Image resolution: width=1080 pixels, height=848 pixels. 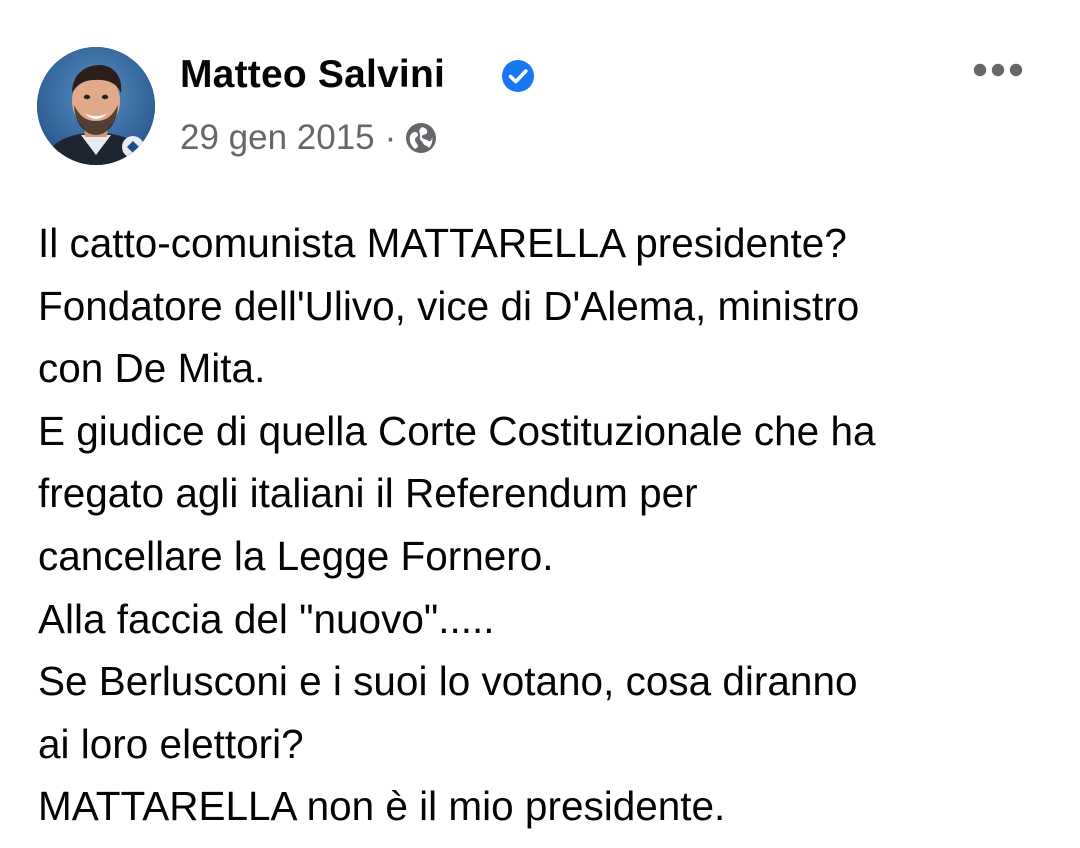 What do you see at coordinates (421, 138) in the screenshot?
I see `globe-icon` at bounding box center [421, 138].